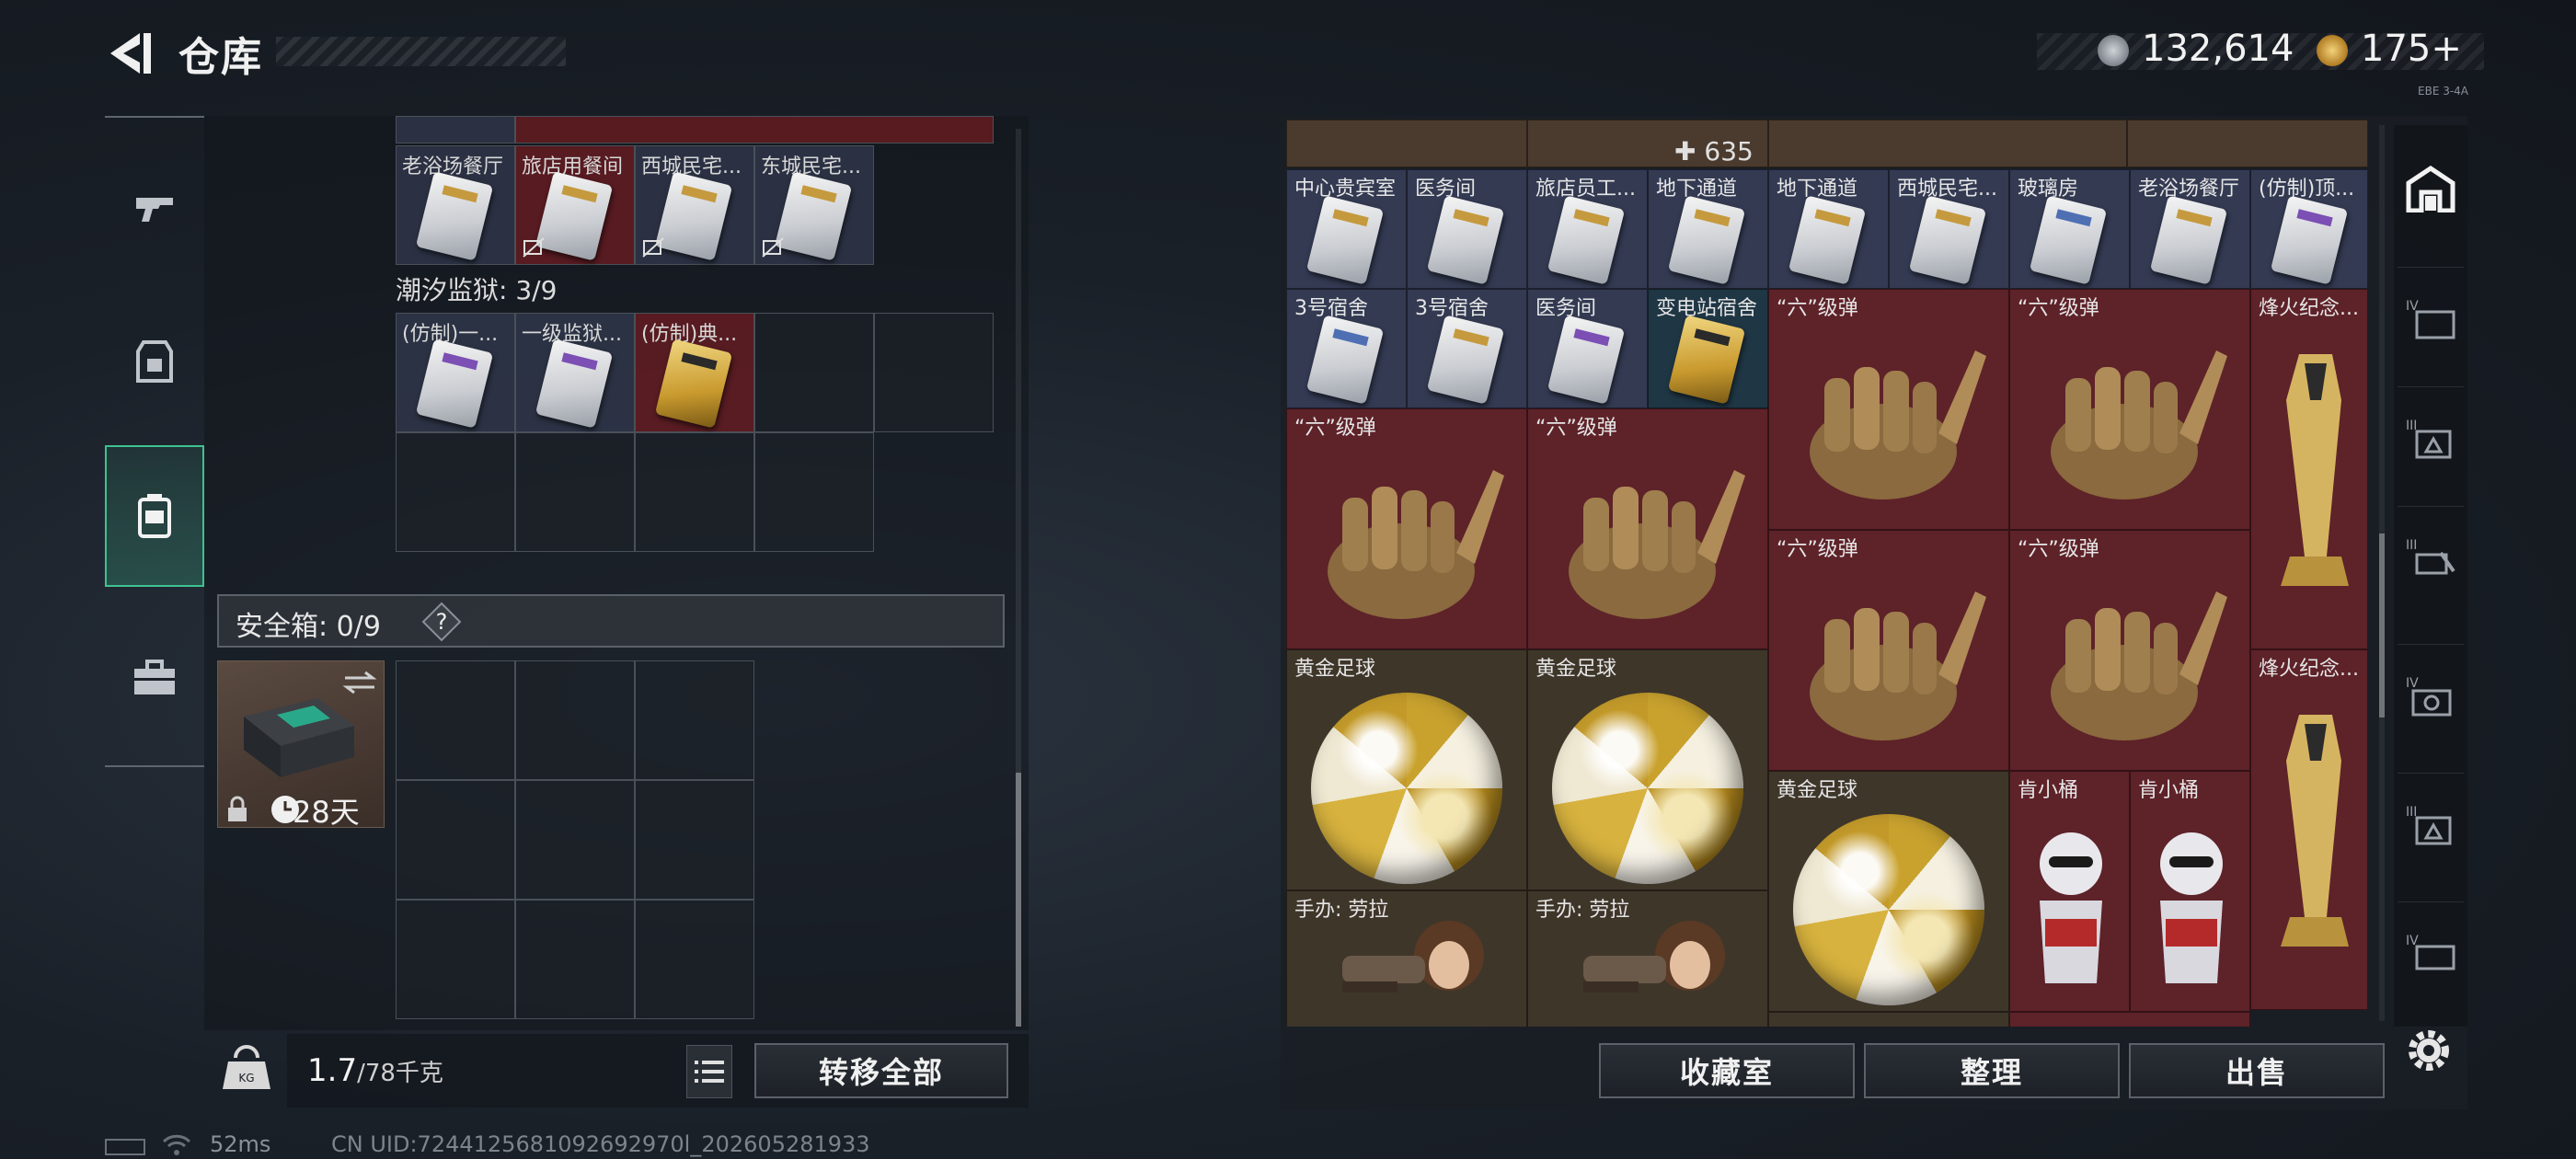 This screenshot has width=2576, height=1159. I want to click on nav-backpack, so click(154, 516).